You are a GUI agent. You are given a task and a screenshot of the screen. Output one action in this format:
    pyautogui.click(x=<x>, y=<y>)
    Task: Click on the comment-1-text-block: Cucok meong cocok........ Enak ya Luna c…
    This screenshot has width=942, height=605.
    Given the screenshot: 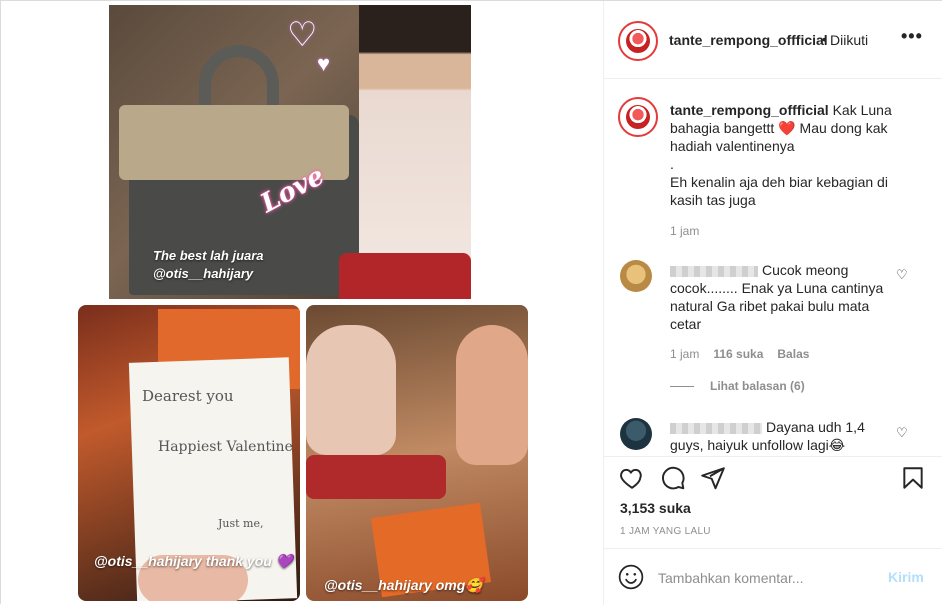 What is the action you would take?
    pyautogui.click(x=782, y=297)
    